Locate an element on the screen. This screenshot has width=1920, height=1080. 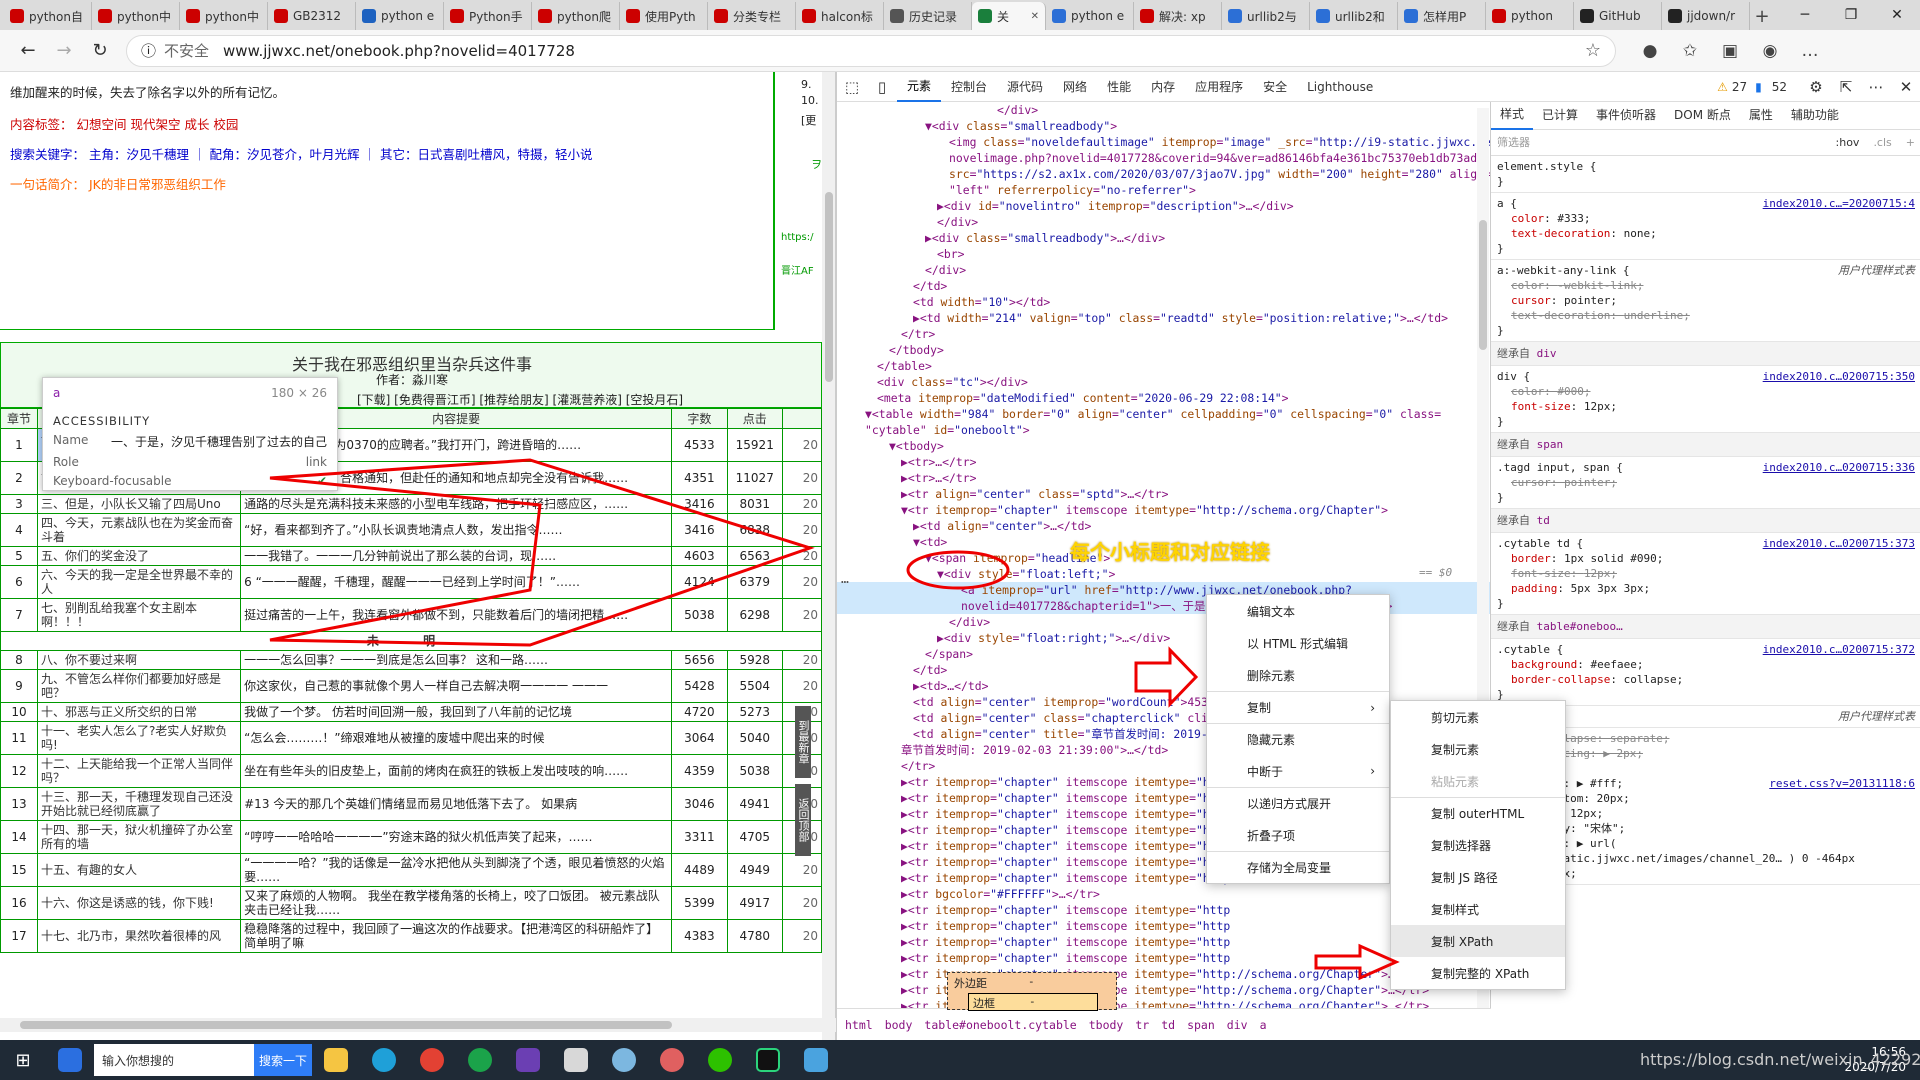
visual-studio-icon is located at coordinates (528, 1060).